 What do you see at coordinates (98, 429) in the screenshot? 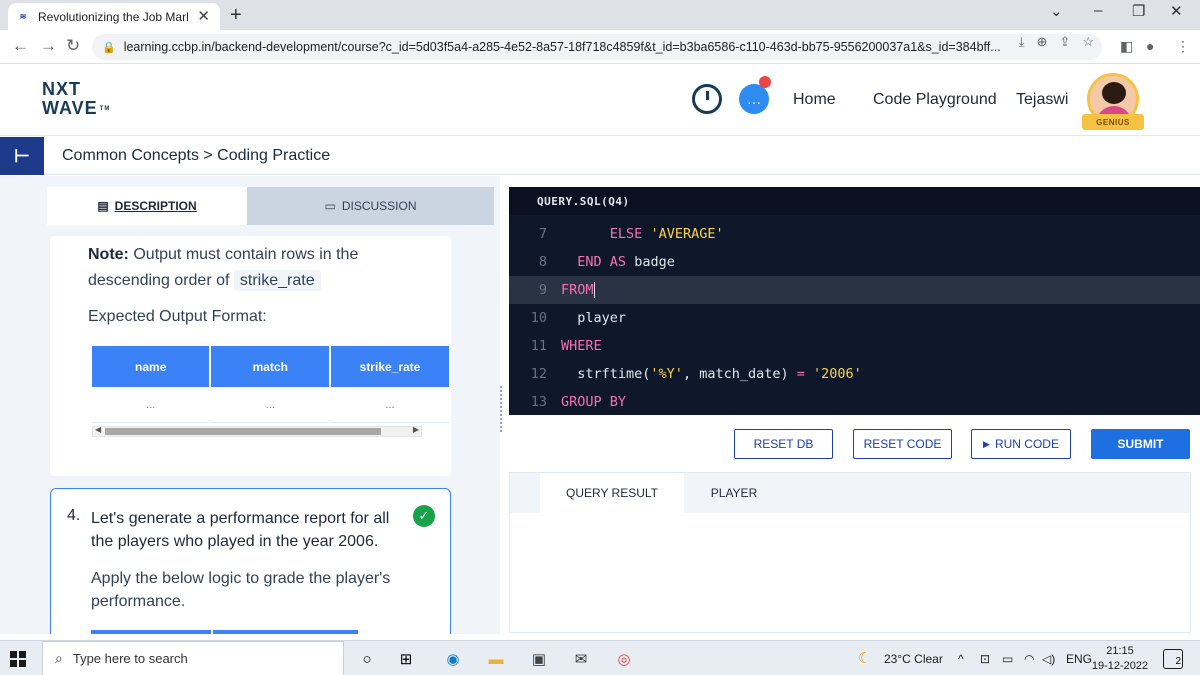
I see `scroll-left-icon: ◀` at bounding box center [98, 429].